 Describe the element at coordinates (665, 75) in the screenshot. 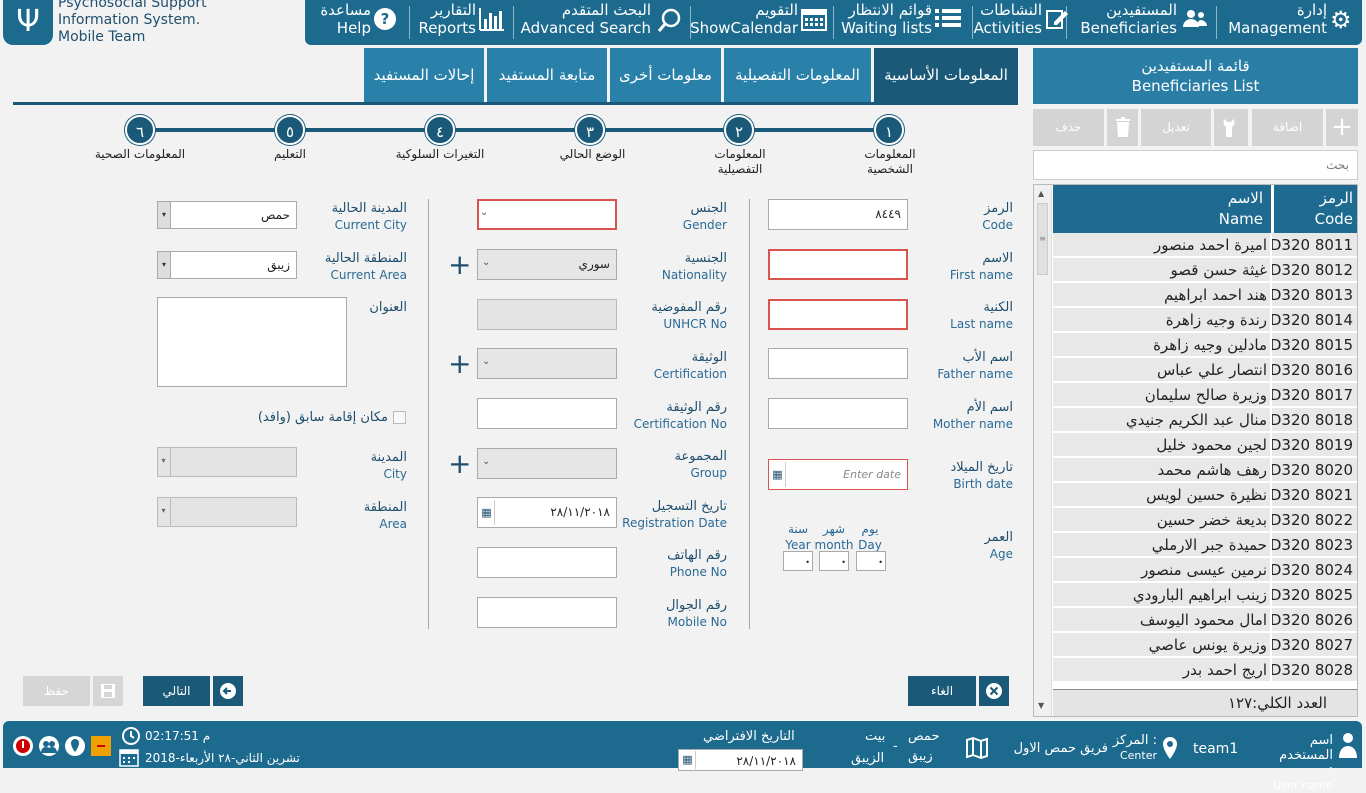

I see `tab-other-info: معلومات أخرى` at that location.